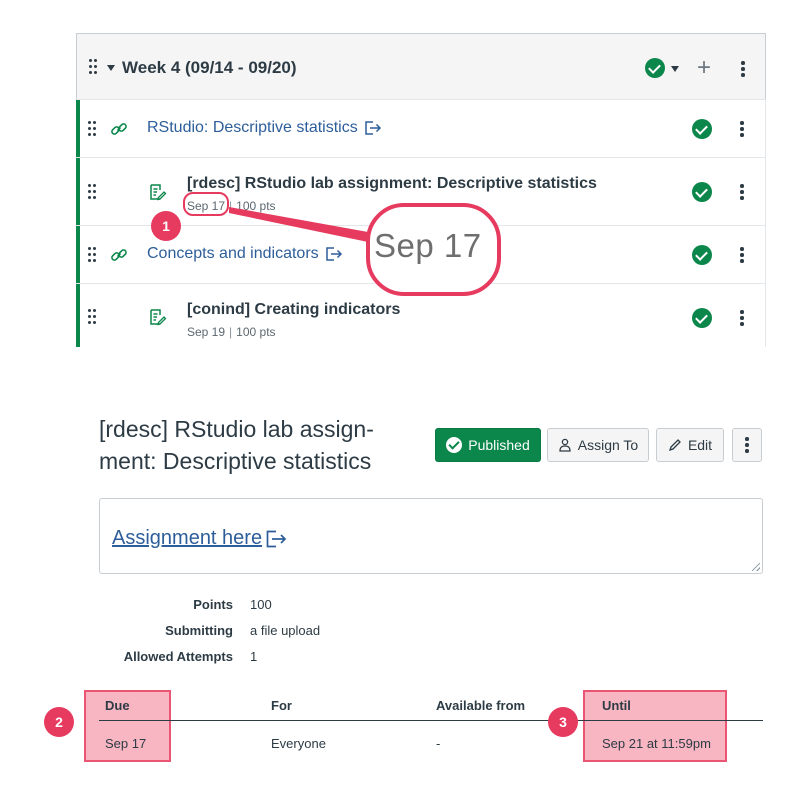  I want to click on detail-value: a file upload, so click(285, 630).